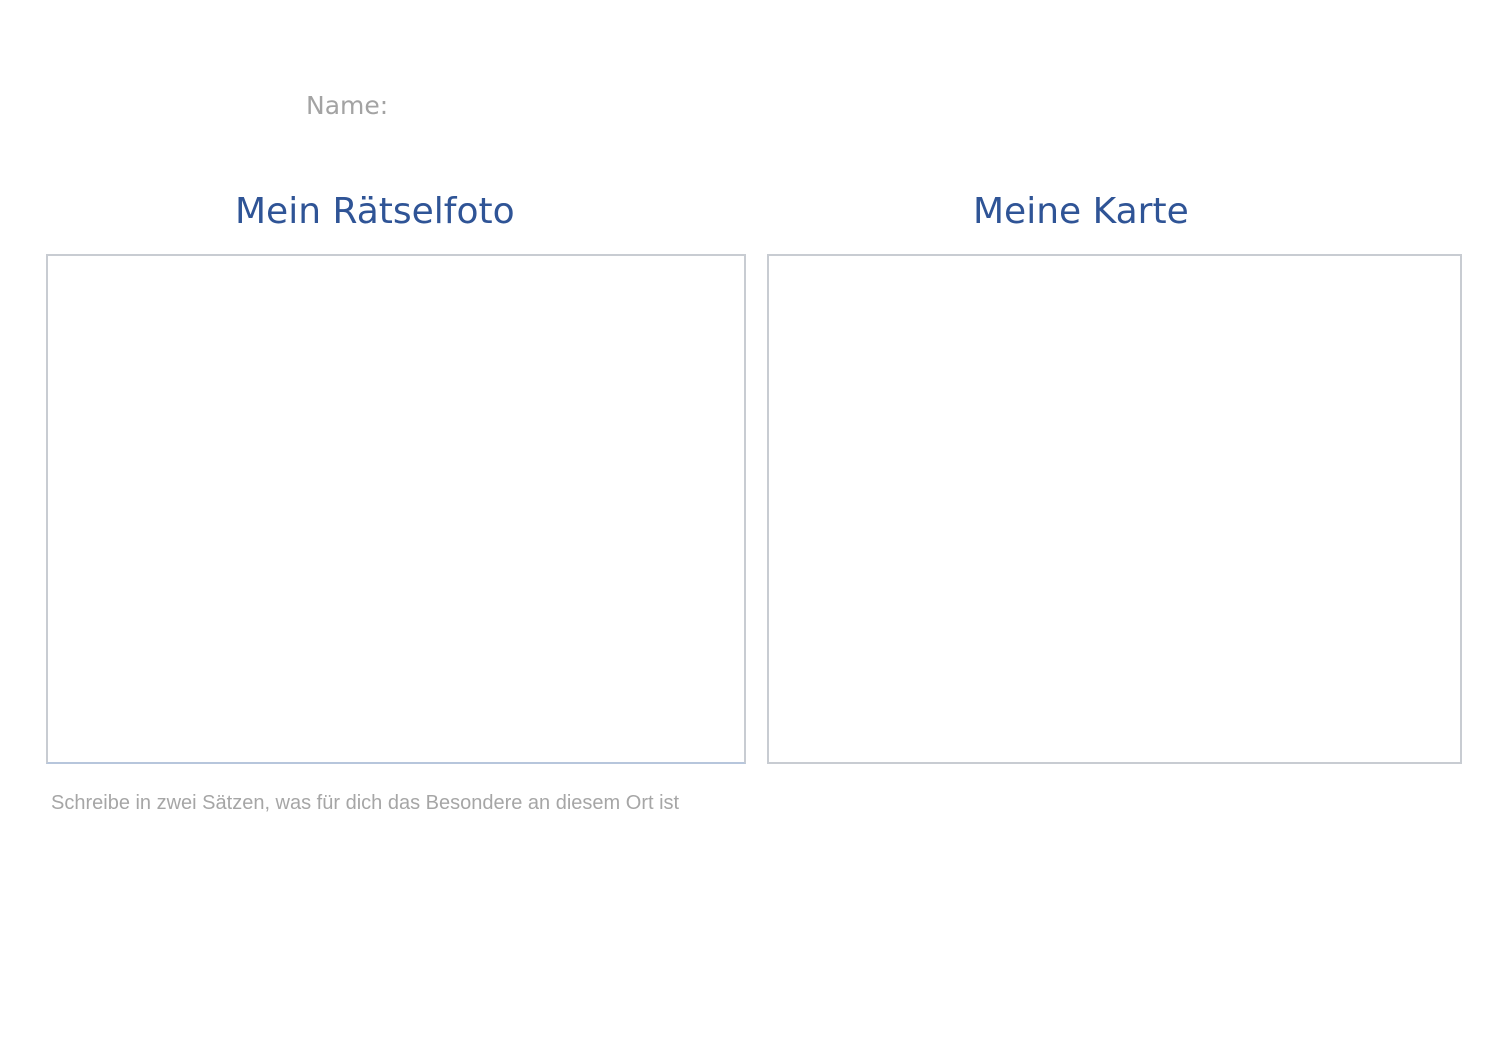  What do you see at coordinates (347, 105) in the screenshot?
I see `name-label: Name:` at bounding box center [347, 105].